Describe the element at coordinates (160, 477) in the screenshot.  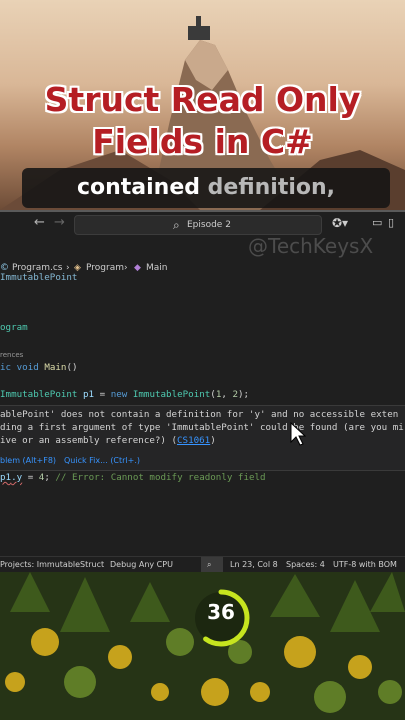
I see `code-token: // Error: Cannot modify readonly field` at that location.